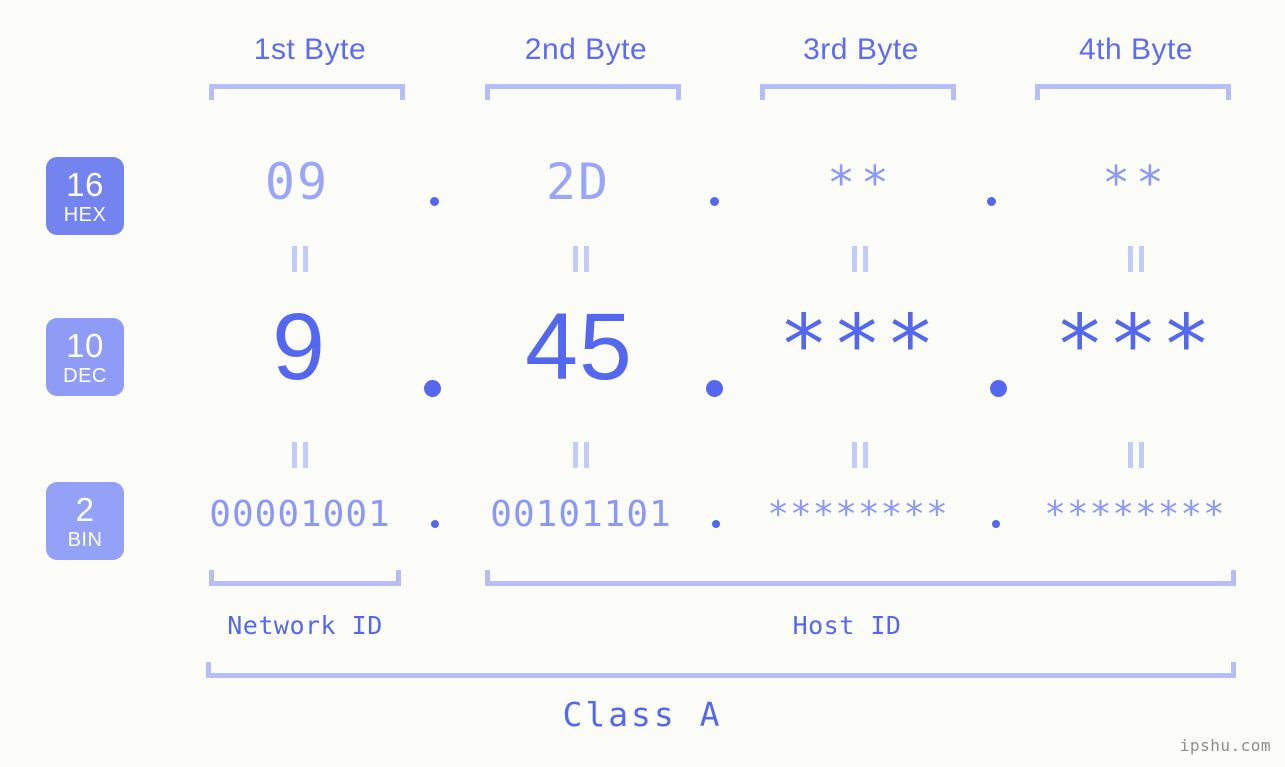 The width and height of the screenshot is (1285, 767). What do you see at coordinates (578, 182) in the screenshot?
I see `hex-byte-2: 2D` at bounding box center [578, 182].